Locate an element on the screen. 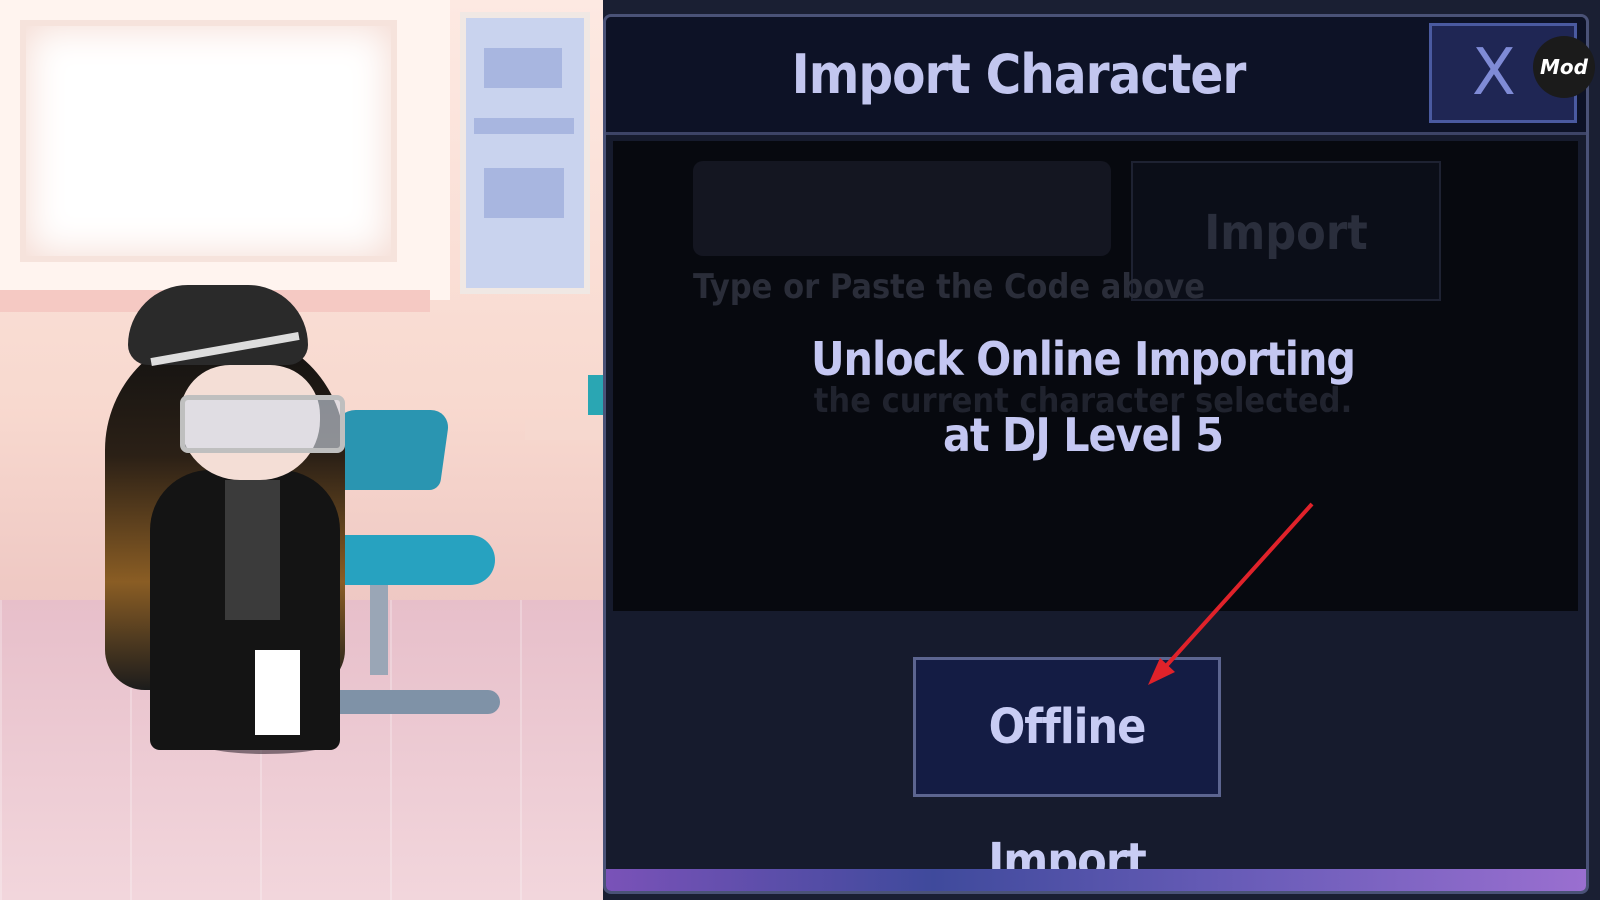 This screenshot has width=1600, height=900. character-leg is located at coordinates (277, 692).